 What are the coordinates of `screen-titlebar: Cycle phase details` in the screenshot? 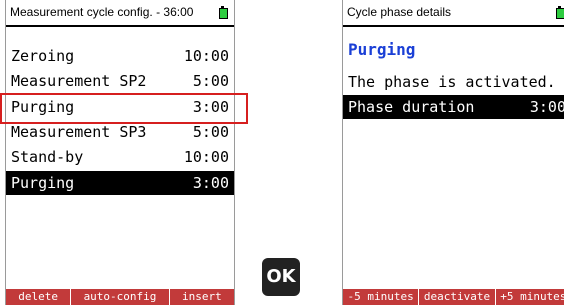 It's located at (453, 13).